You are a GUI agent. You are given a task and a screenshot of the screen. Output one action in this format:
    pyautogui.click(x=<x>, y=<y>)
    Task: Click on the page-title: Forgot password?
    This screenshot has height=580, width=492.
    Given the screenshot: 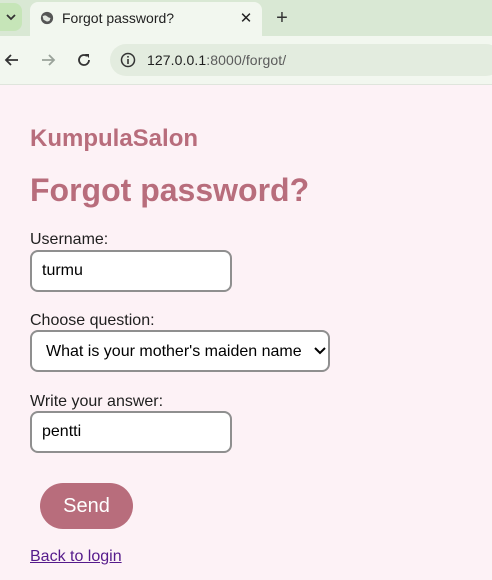 What is the action you would take?
    pyautogui.click(x=170, y=190)
    